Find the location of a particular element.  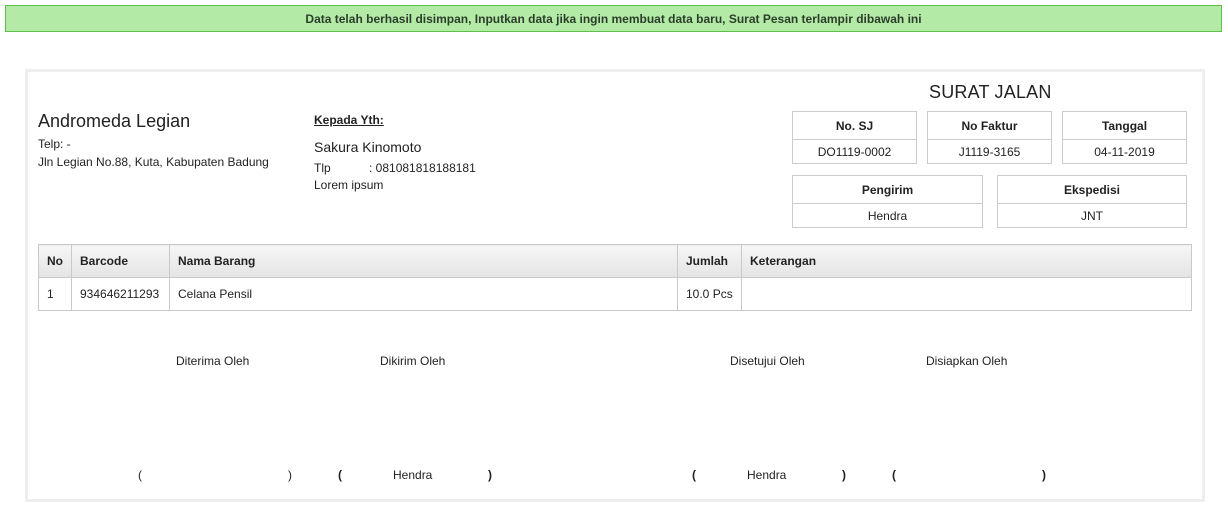

ekspedisi-value: JNT is located at coordinates (1092, 216).